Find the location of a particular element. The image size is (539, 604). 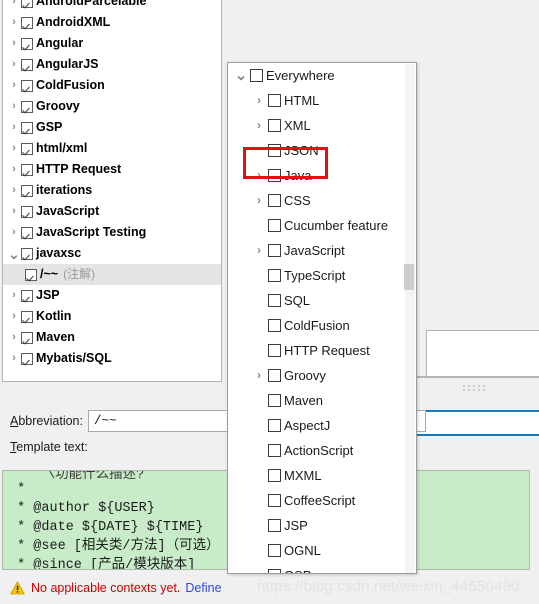

context-popup-row: CoffeeScript is located at coordinates (322, 500).